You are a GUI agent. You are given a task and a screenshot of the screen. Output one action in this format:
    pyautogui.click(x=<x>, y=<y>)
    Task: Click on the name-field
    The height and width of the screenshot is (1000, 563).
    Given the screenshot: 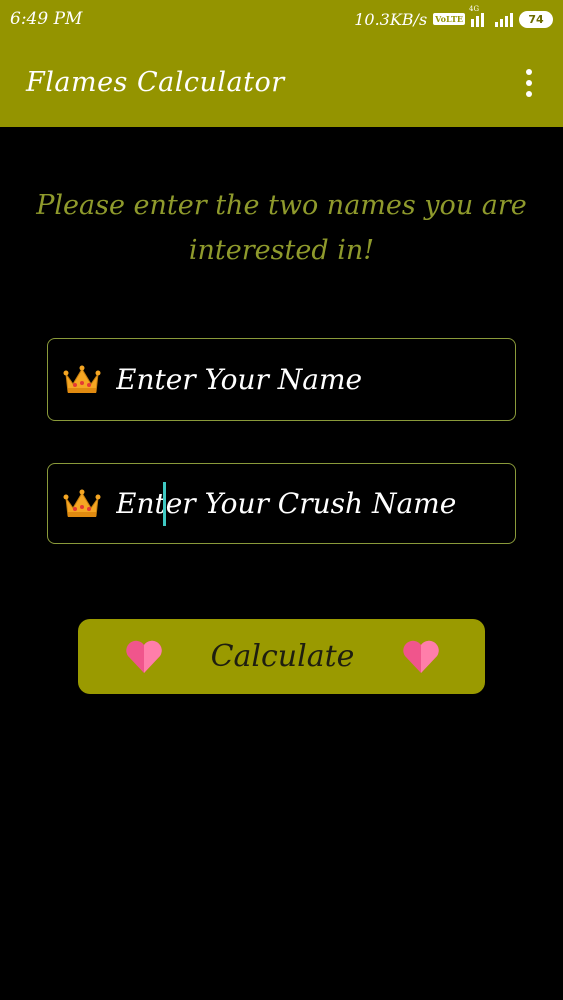 What is the action you would take?
    pyautogui.click(x=281, y=379)
    